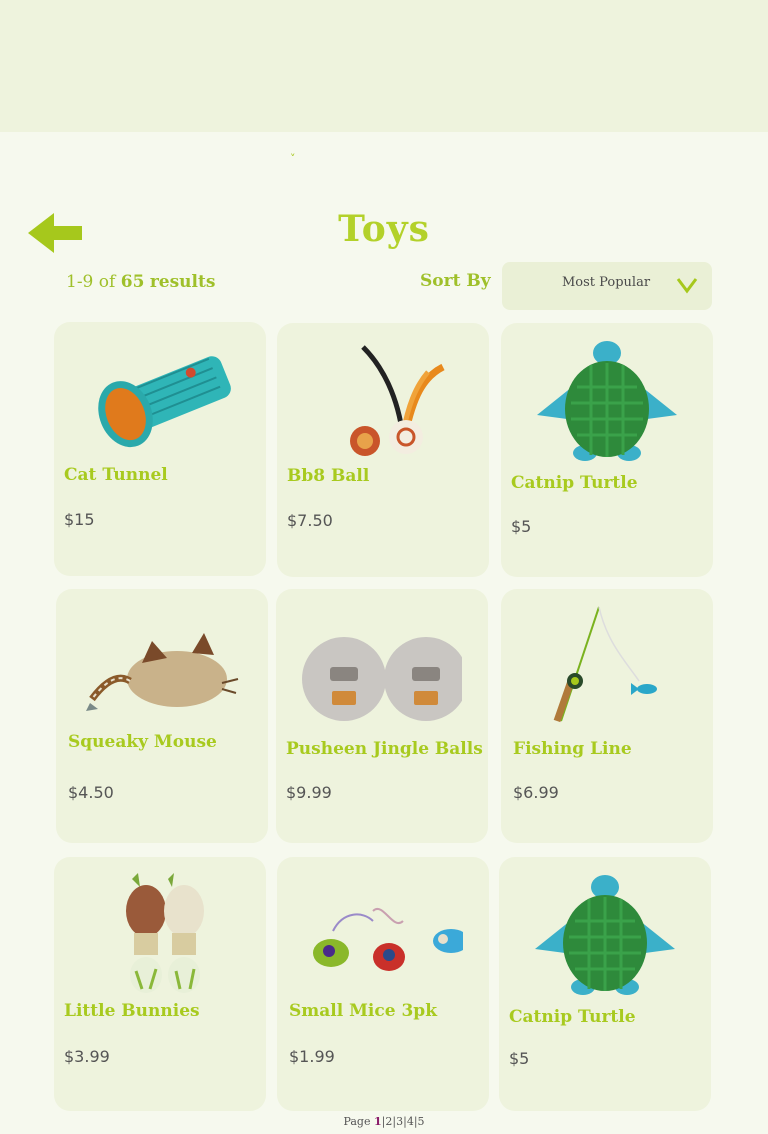 This screenshot has width=768, height=1134. What do you see at coordinates (107, 282) in the screenshot?
I see `results-of: of` at bounding box center [107, 282].